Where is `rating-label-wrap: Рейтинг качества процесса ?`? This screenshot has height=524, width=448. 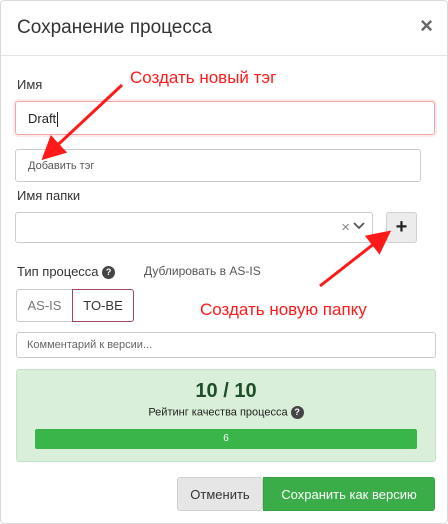 rating-label-wrap: Рейтинг качества процесса ? is located at coordinates (226, 412).